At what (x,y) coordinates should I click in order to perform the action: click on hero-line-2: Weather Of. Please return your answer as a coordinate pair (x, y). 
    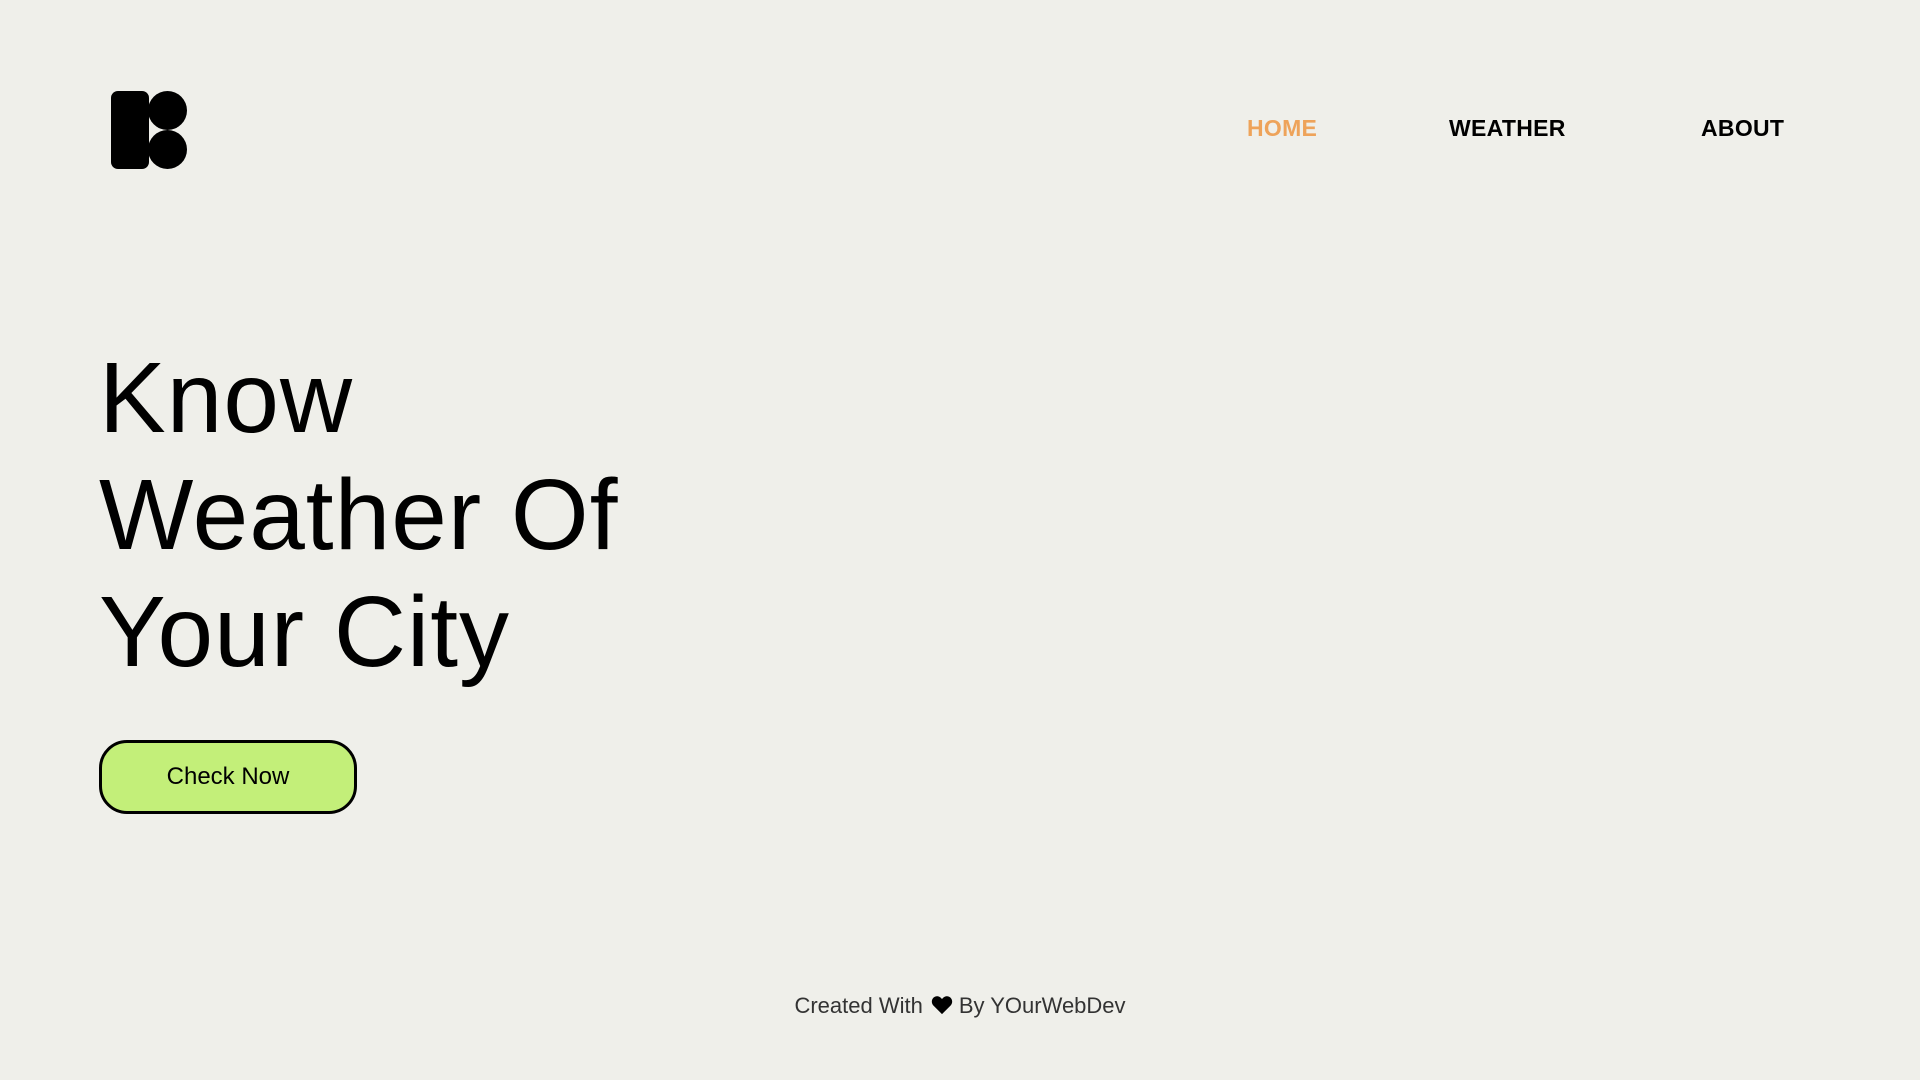
    Looking at the image, I should click on (359, 515).